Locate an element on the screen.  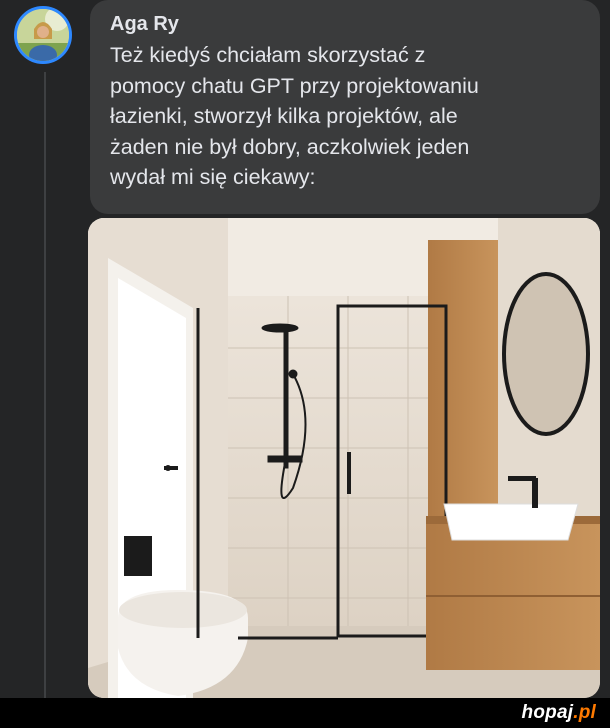
thread-line is located at coordinates (45, 385).